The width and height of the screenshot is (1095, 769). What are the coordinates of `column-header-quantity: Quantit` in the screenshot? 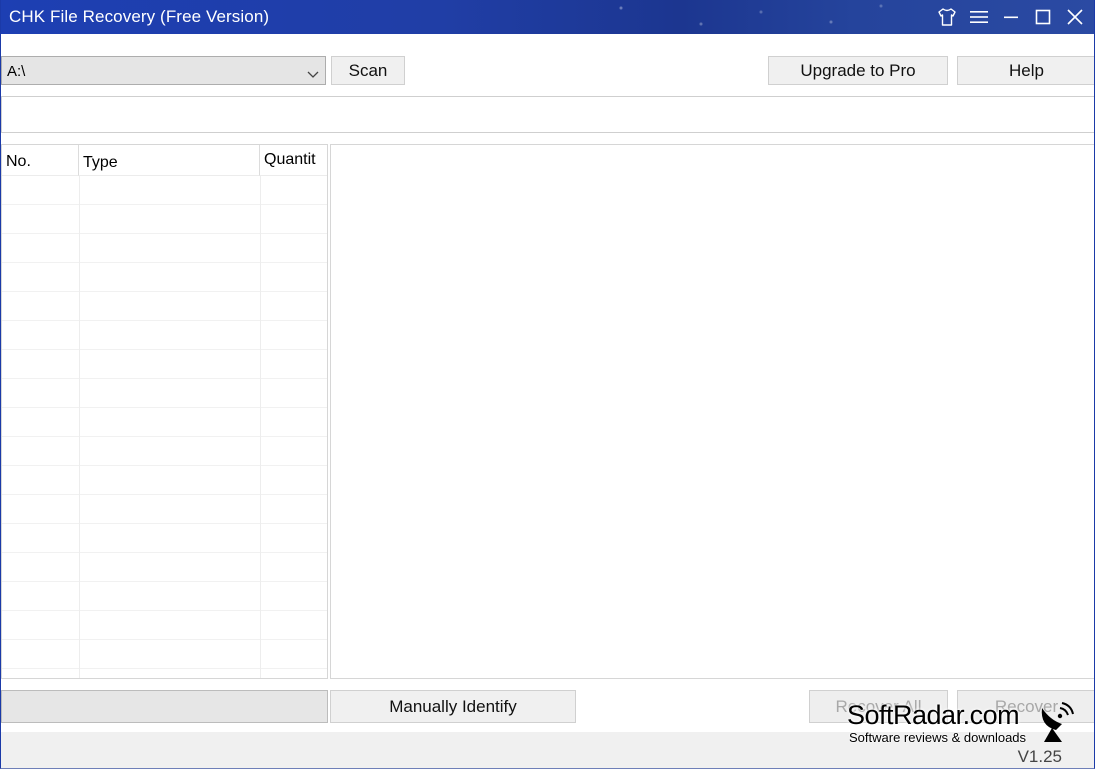 It's located at (293, 160).